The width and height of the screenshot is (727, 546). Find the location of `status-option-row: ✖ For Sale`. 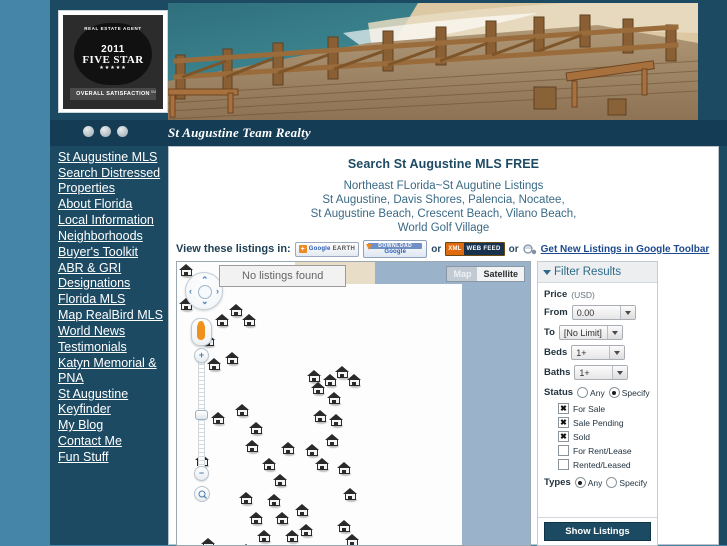

status-option-row: ✖ For Sale is located at coordinates (604, 408).